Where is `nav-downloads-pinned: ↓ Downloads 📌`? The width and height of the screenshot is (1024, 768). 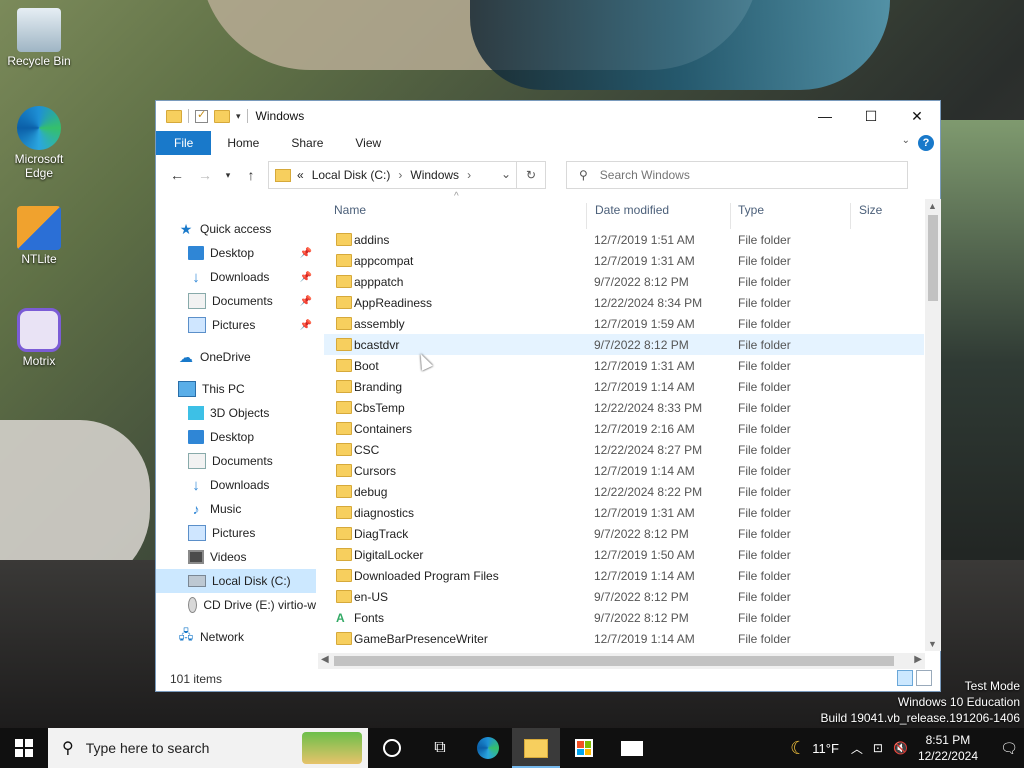
nav-downloads-pinned: ↓ Downloads 📌 is located at coordinates (236, 277).